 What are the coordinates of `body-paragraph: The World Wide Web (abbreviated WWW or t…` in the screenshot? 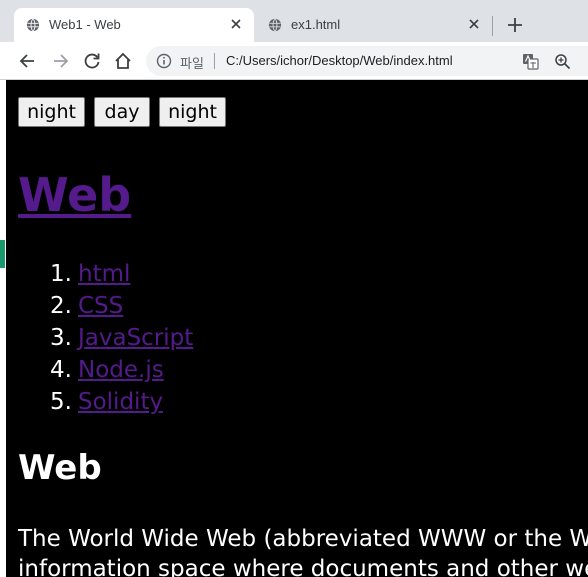 It's located at (303, 550).